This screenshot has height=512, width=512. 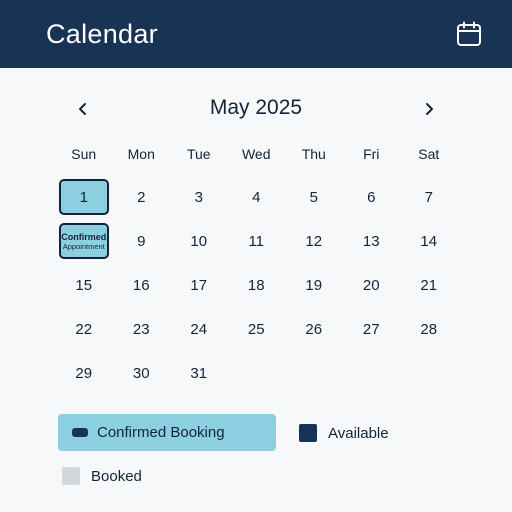 I want to click on day-number: 7, so click(x=428, y=197).